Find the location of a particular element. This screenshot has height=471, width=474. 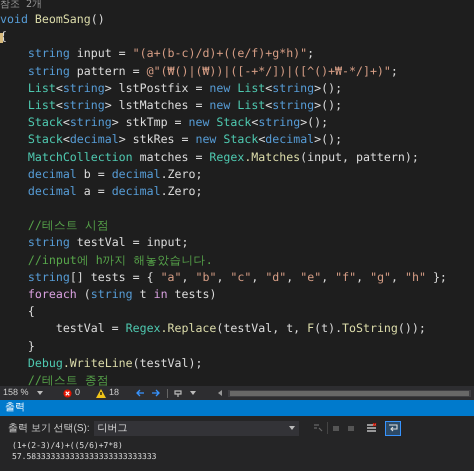

code-line: testVal = Regex.Replace(testVal, t, F(t).ToString()); is located at coordinates (240, 329).